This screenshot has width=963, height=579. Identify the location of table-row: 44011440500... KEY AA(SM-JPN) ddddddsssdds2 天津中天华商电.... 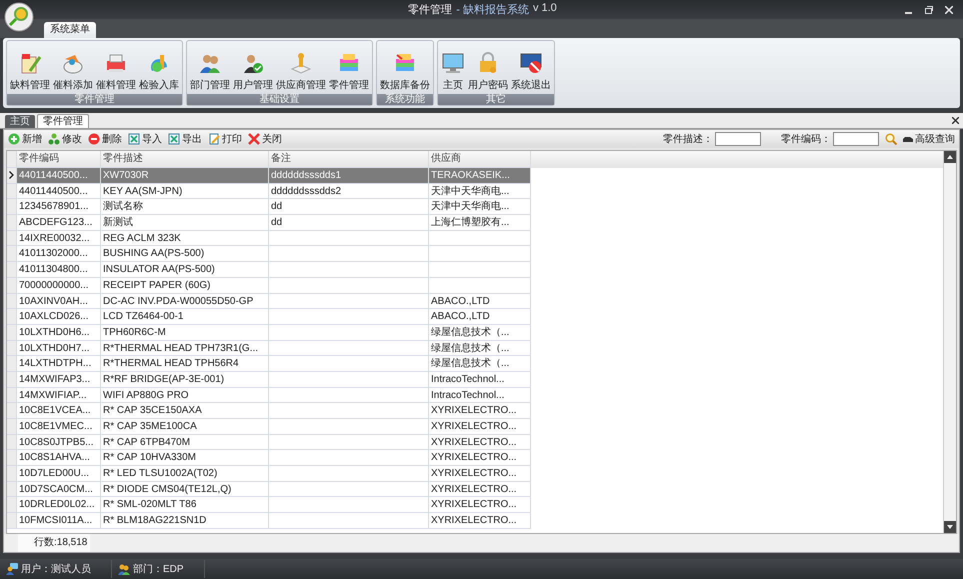
(475, 192).